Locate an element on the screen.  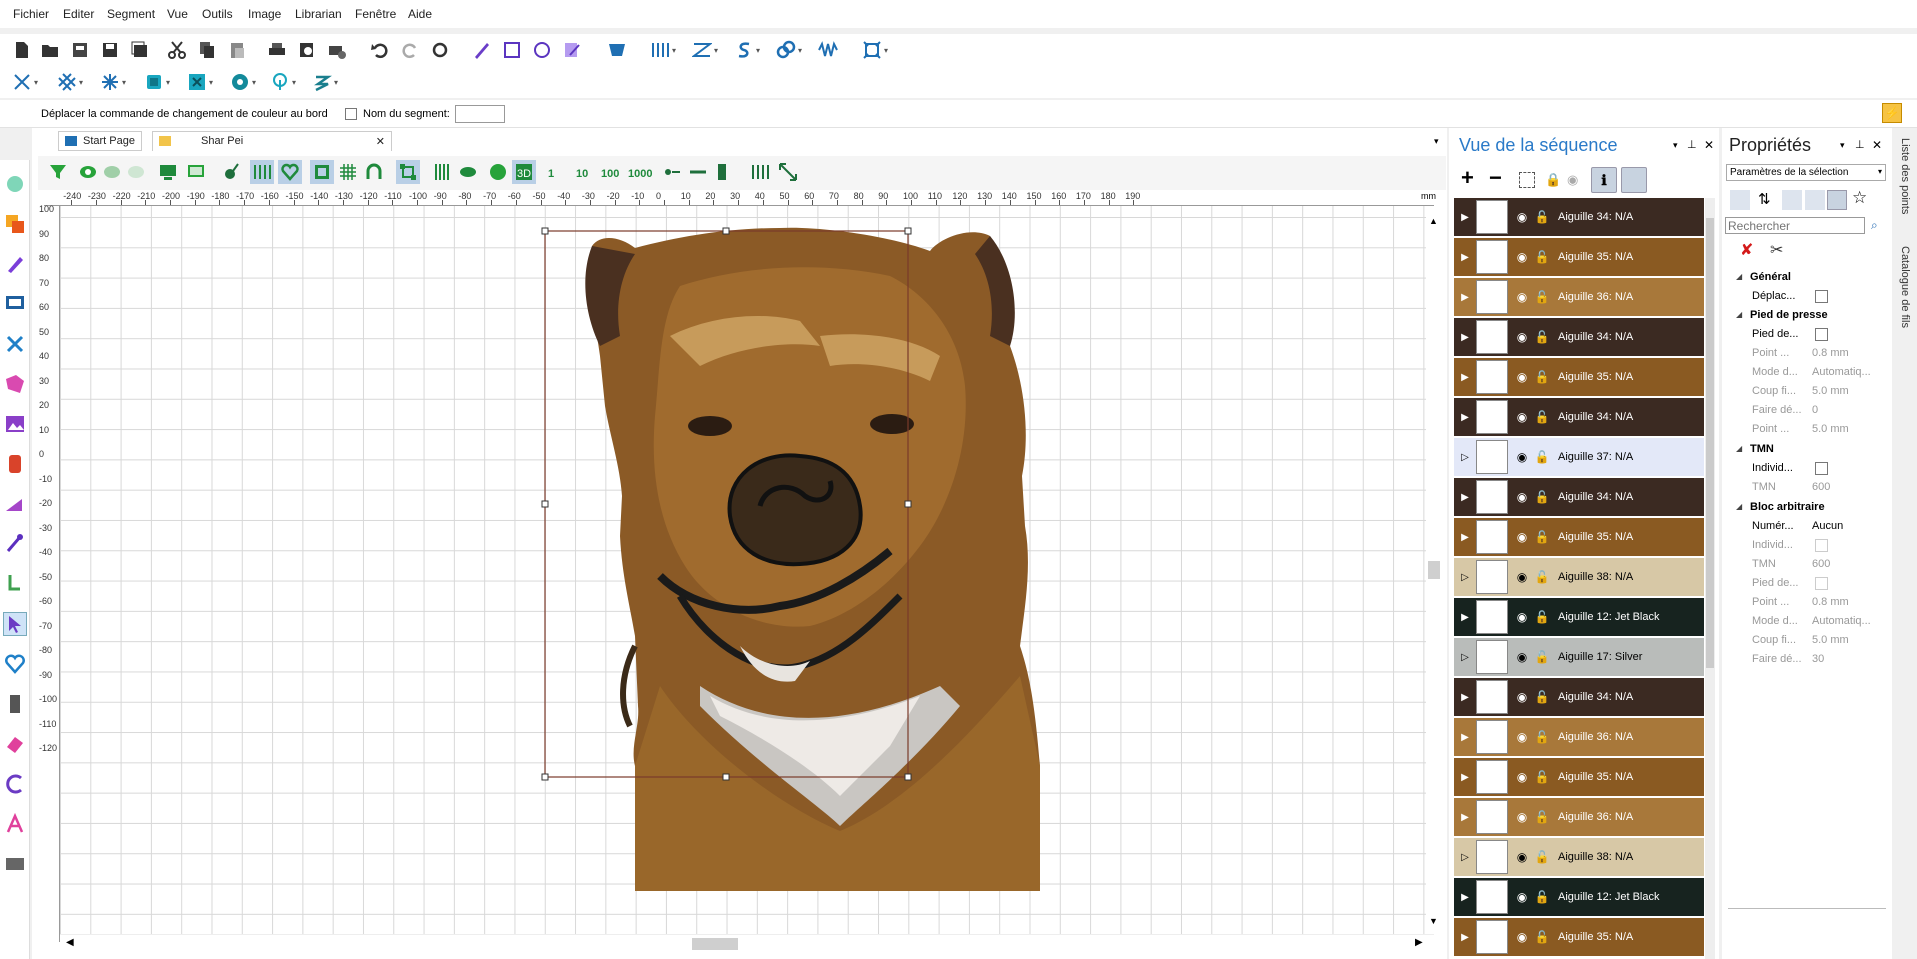
add-icon: + is located at coordinates (1467, 178).